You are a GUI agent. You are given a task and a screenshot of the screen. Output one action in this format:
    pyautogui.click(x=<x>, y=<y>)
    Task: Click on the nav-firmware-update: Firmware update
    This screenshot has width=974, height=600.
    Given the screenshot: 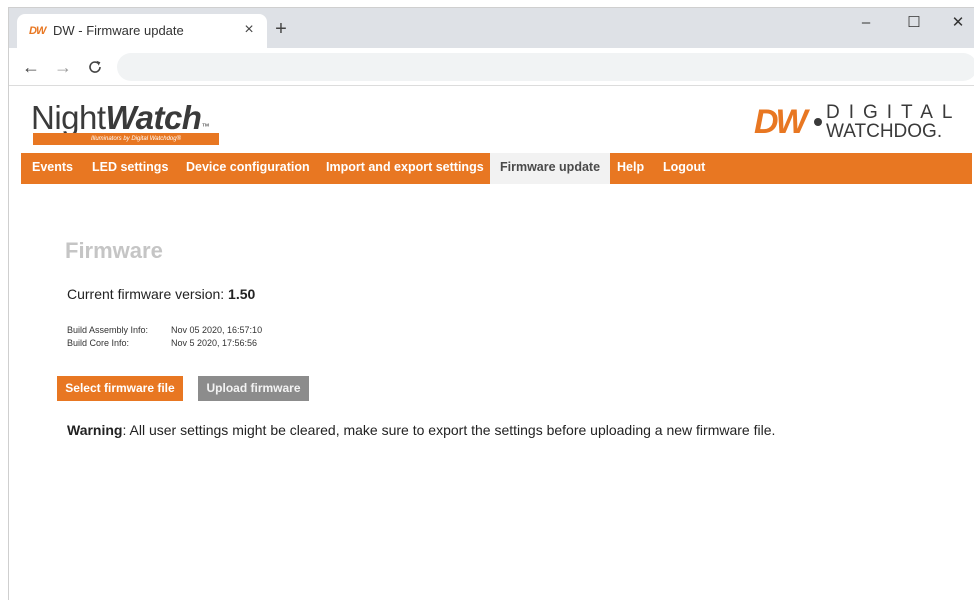 What is the action you would take?
    pyautogui.click(x=550, y=168)
    